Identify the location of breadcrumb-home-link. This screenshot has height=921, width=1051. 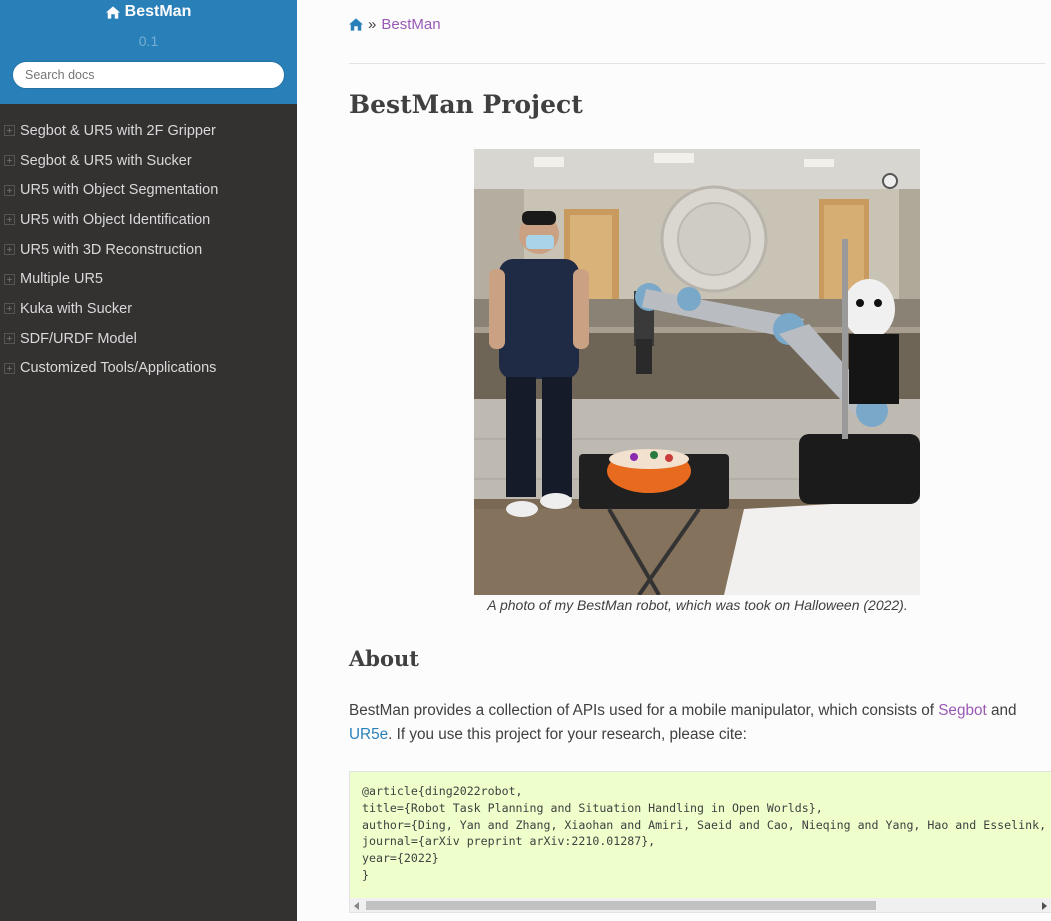
(356, 24).